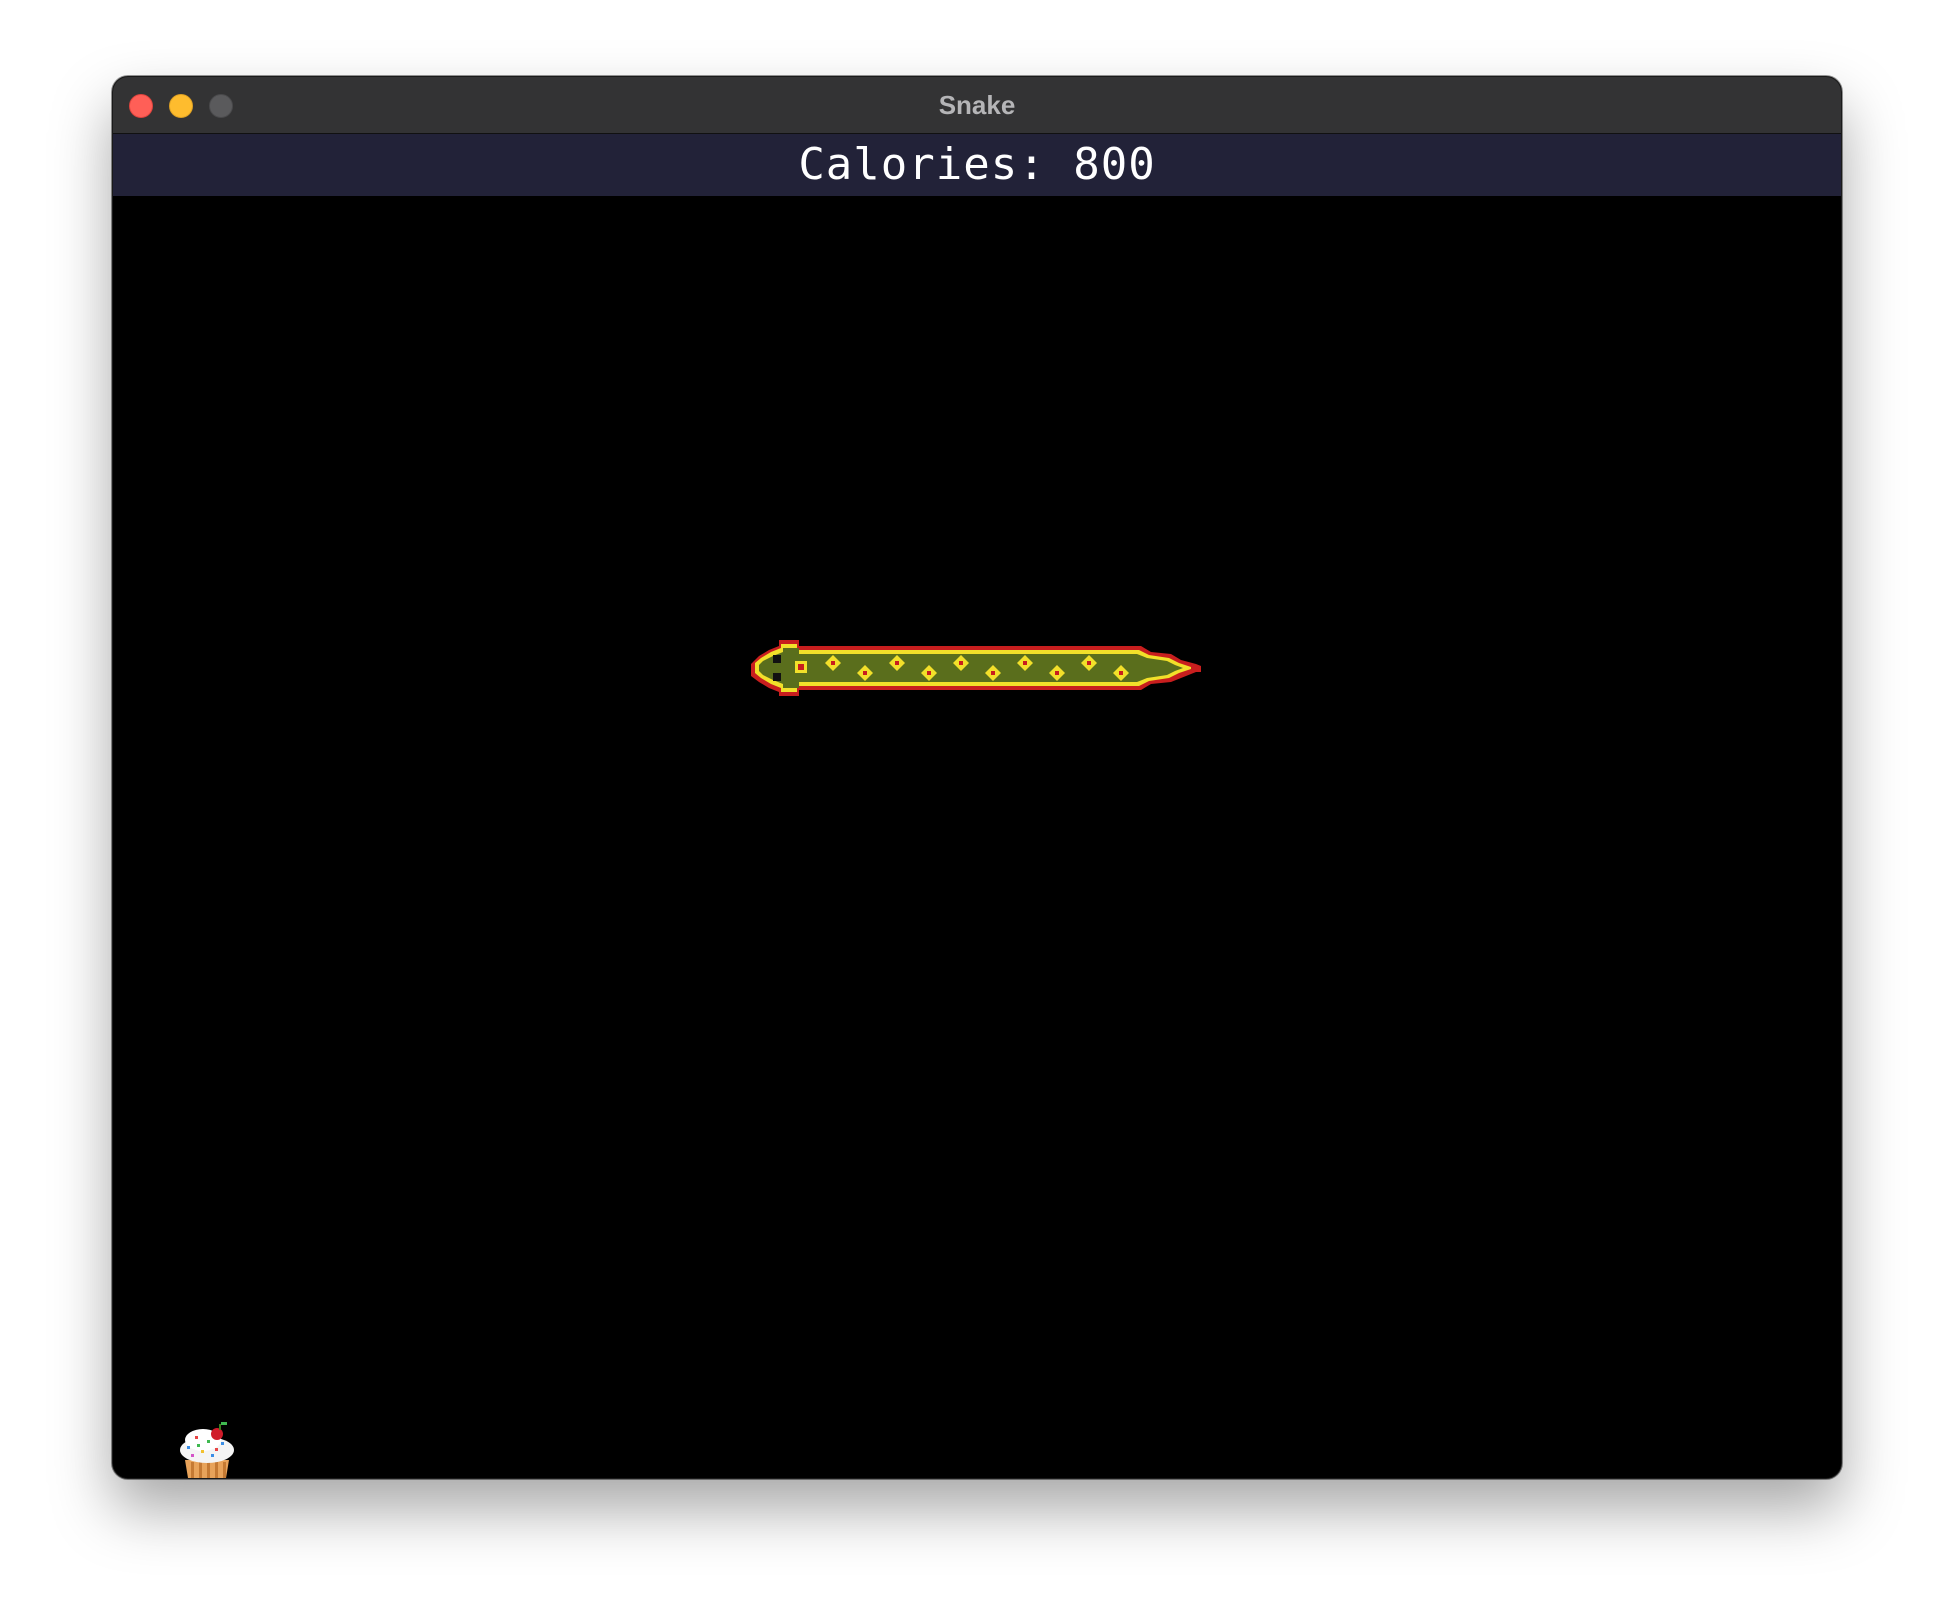 Image resolution: width=1952 pixels, height=1624 pixels. I want to click on score-bar: Calories: 800, so click(977, 165).